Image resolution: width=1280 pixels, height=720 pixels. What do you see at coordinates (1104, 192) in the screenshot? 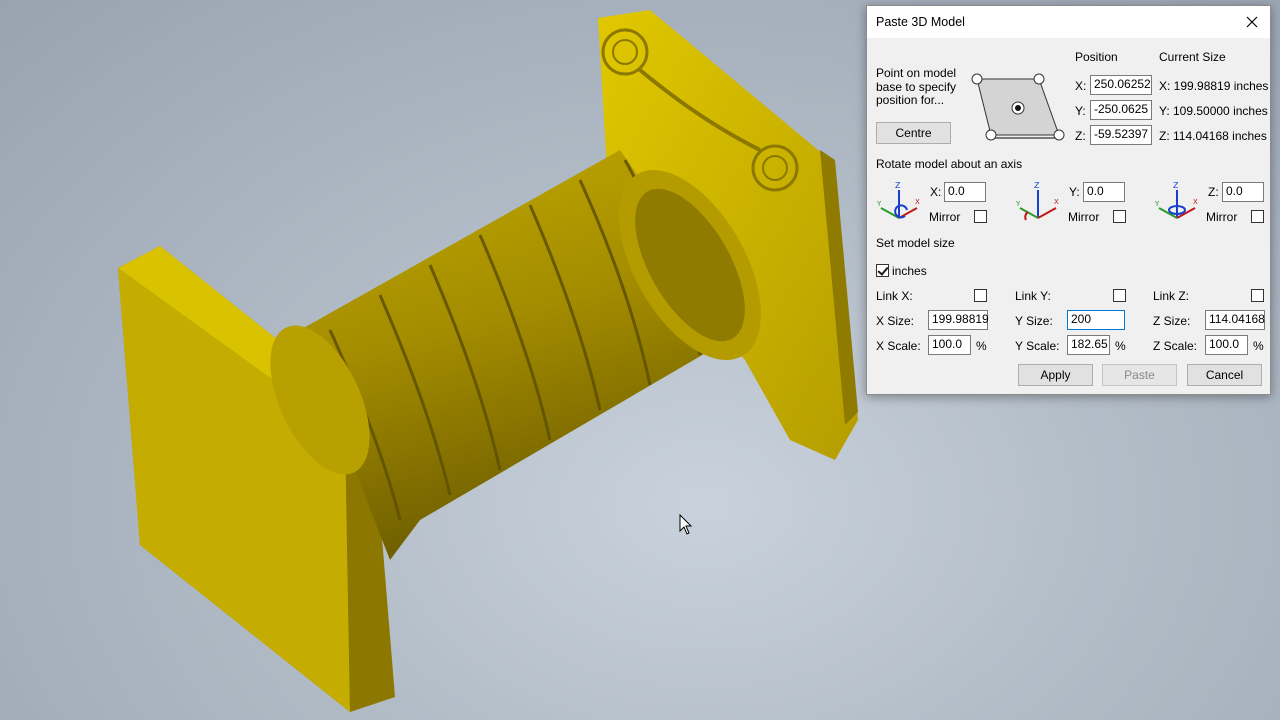
I see `rotate-y-field: 0.0` at bounding box center [1104, 192].